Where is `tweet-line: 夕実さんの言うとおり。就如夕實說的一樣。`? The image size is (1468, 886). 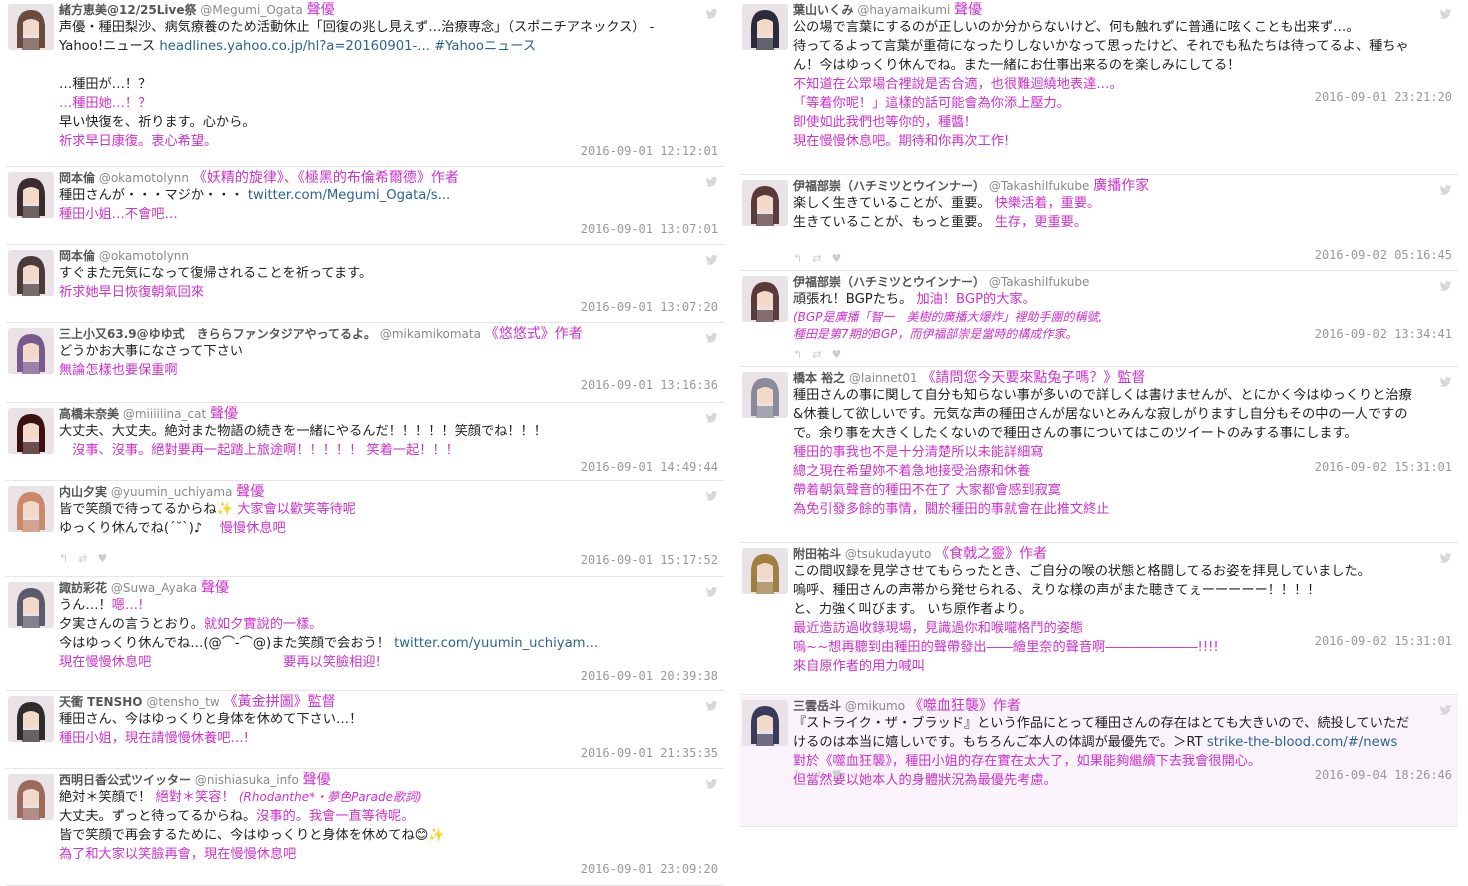
tweet-line: 夕実さんの言うとおり。就如夕實說的一樣。 is located at coordinates (389, 624).